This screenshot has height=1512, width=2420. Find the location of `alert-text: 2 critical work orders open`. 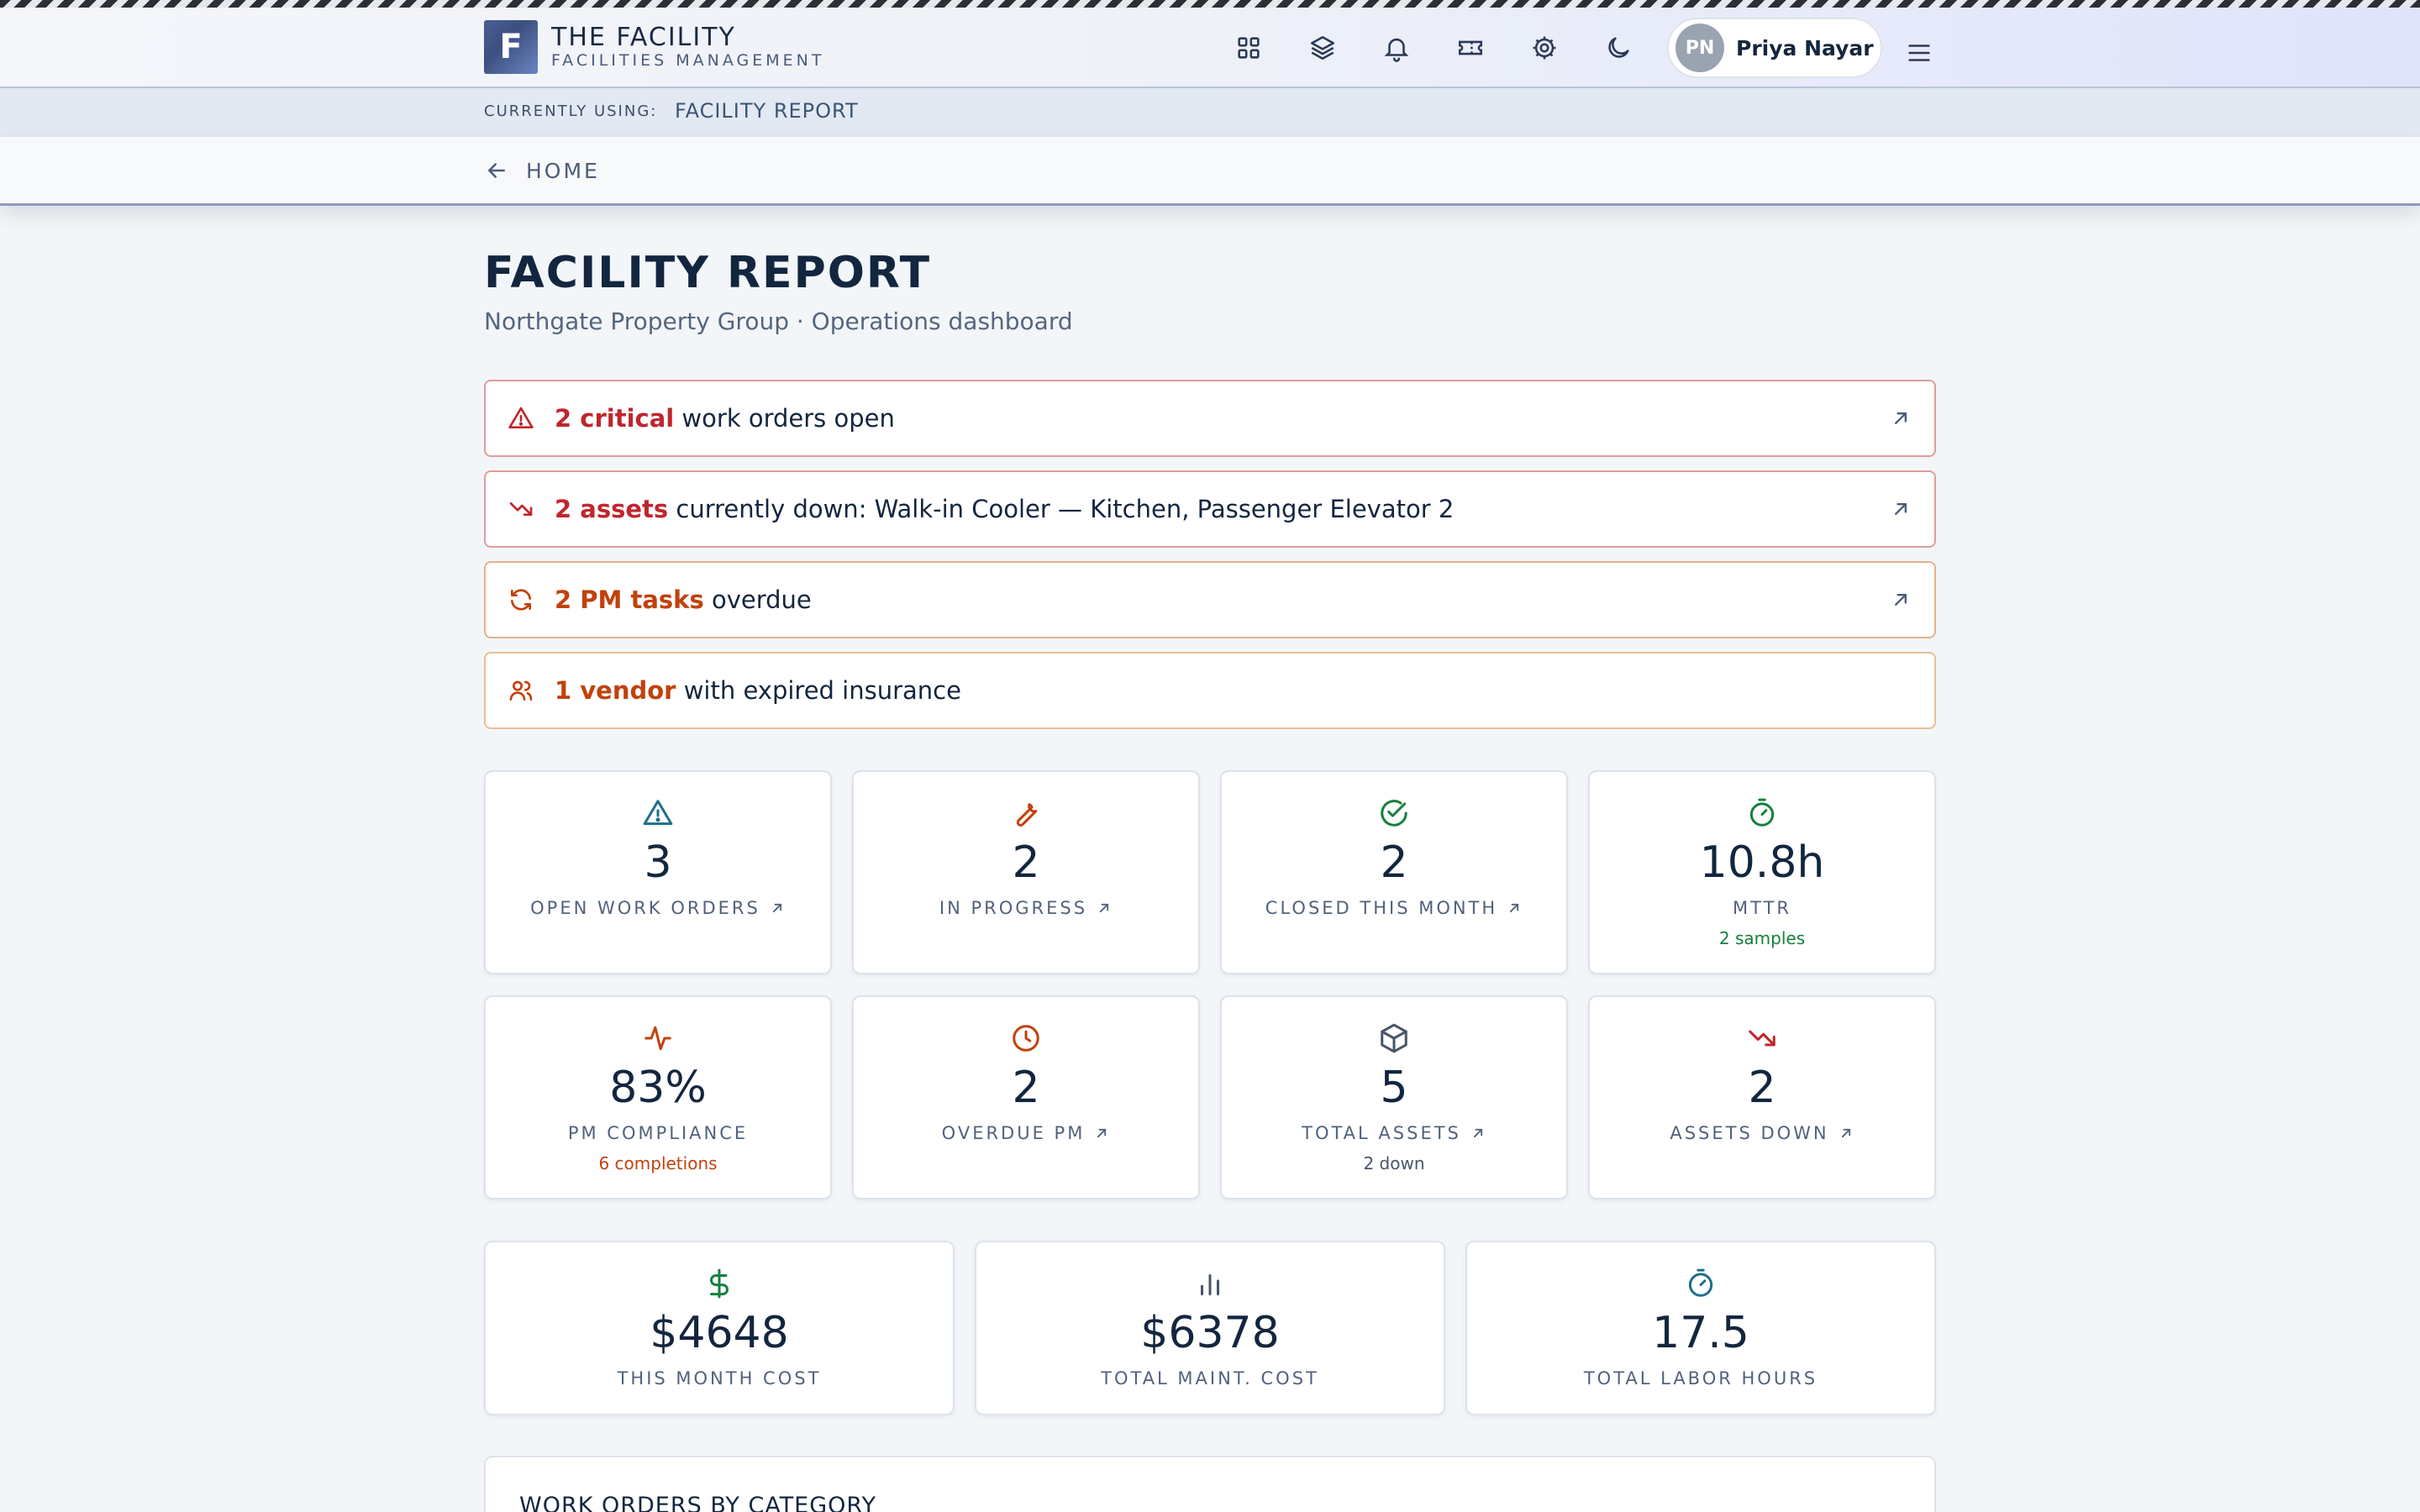

alert-text: 2 critical work orders open is located at coordinates (725, 418).